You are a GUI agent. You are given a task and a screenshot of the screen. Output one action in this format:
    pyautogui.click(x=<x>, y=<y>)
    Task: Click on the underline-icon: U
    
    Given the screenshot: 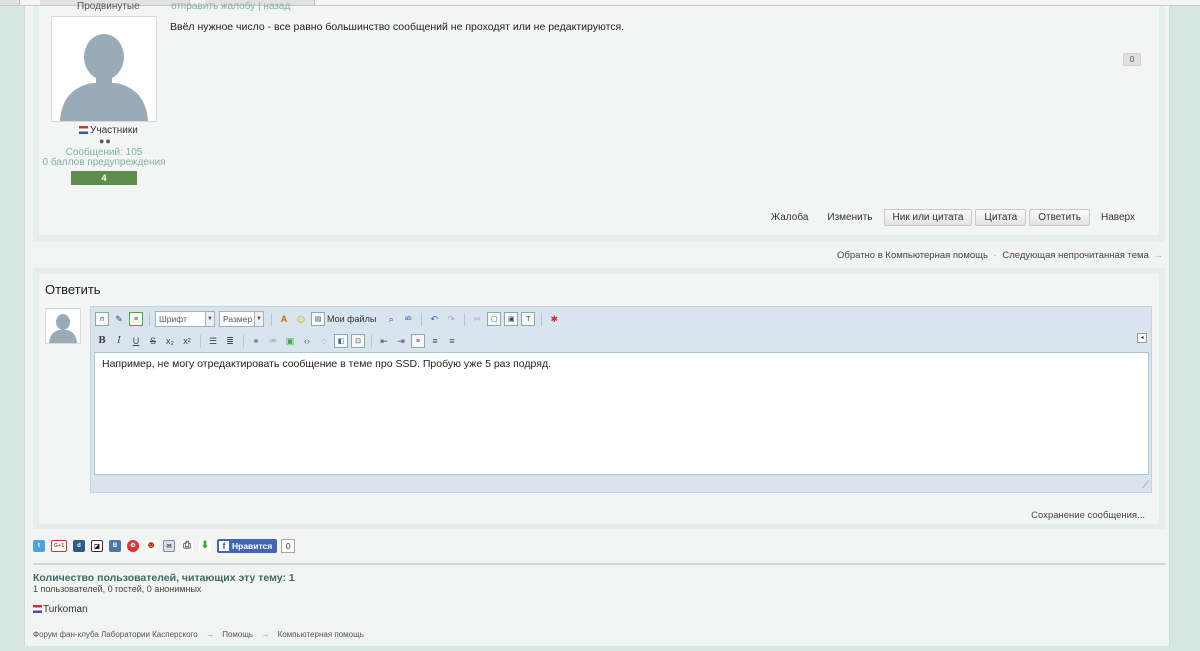 What is the action you would take?
    pyautogui.click(x=136, y=341)
    